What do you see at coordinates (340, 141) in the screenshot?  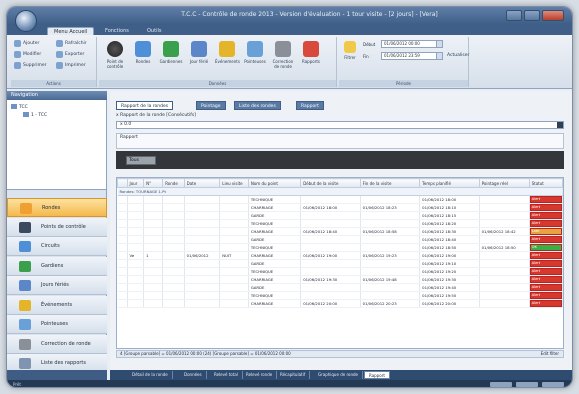 I see `group-panel: Rapport` at bounding box center [340, 141].